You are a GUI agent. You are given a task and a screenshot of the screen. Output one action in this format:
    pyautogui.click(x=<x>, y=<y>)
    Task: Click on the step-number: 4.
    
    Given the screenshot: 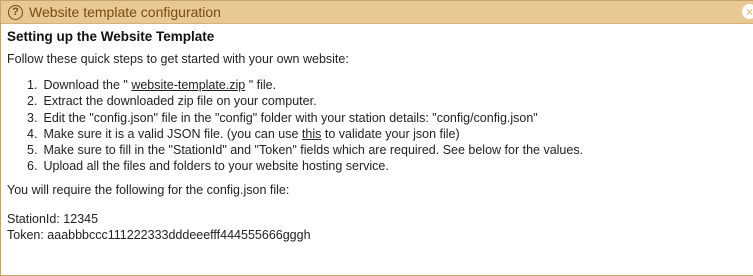 What is the action you would take?
    pyautogui.click(x=32, y=133)
    